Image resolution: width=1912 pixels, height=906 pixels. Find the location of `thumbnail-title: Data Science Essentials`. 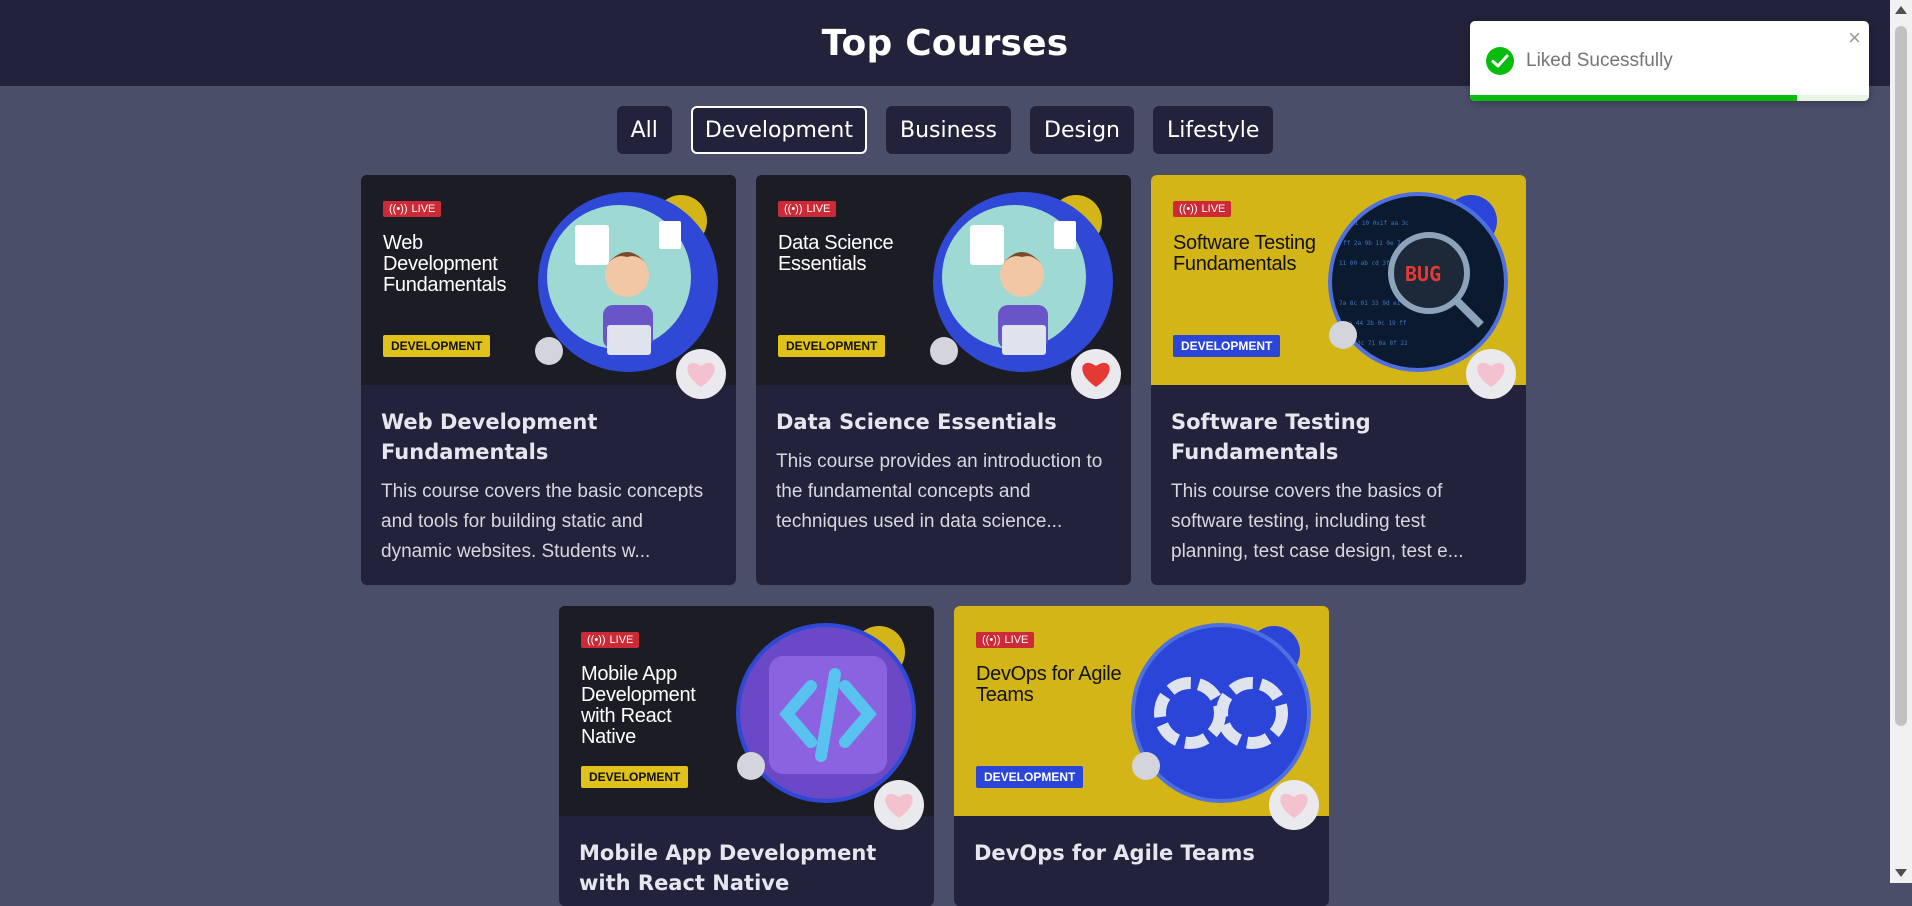

thumbnail-title: Data Science Essentials is located at coordinates (836, 253).